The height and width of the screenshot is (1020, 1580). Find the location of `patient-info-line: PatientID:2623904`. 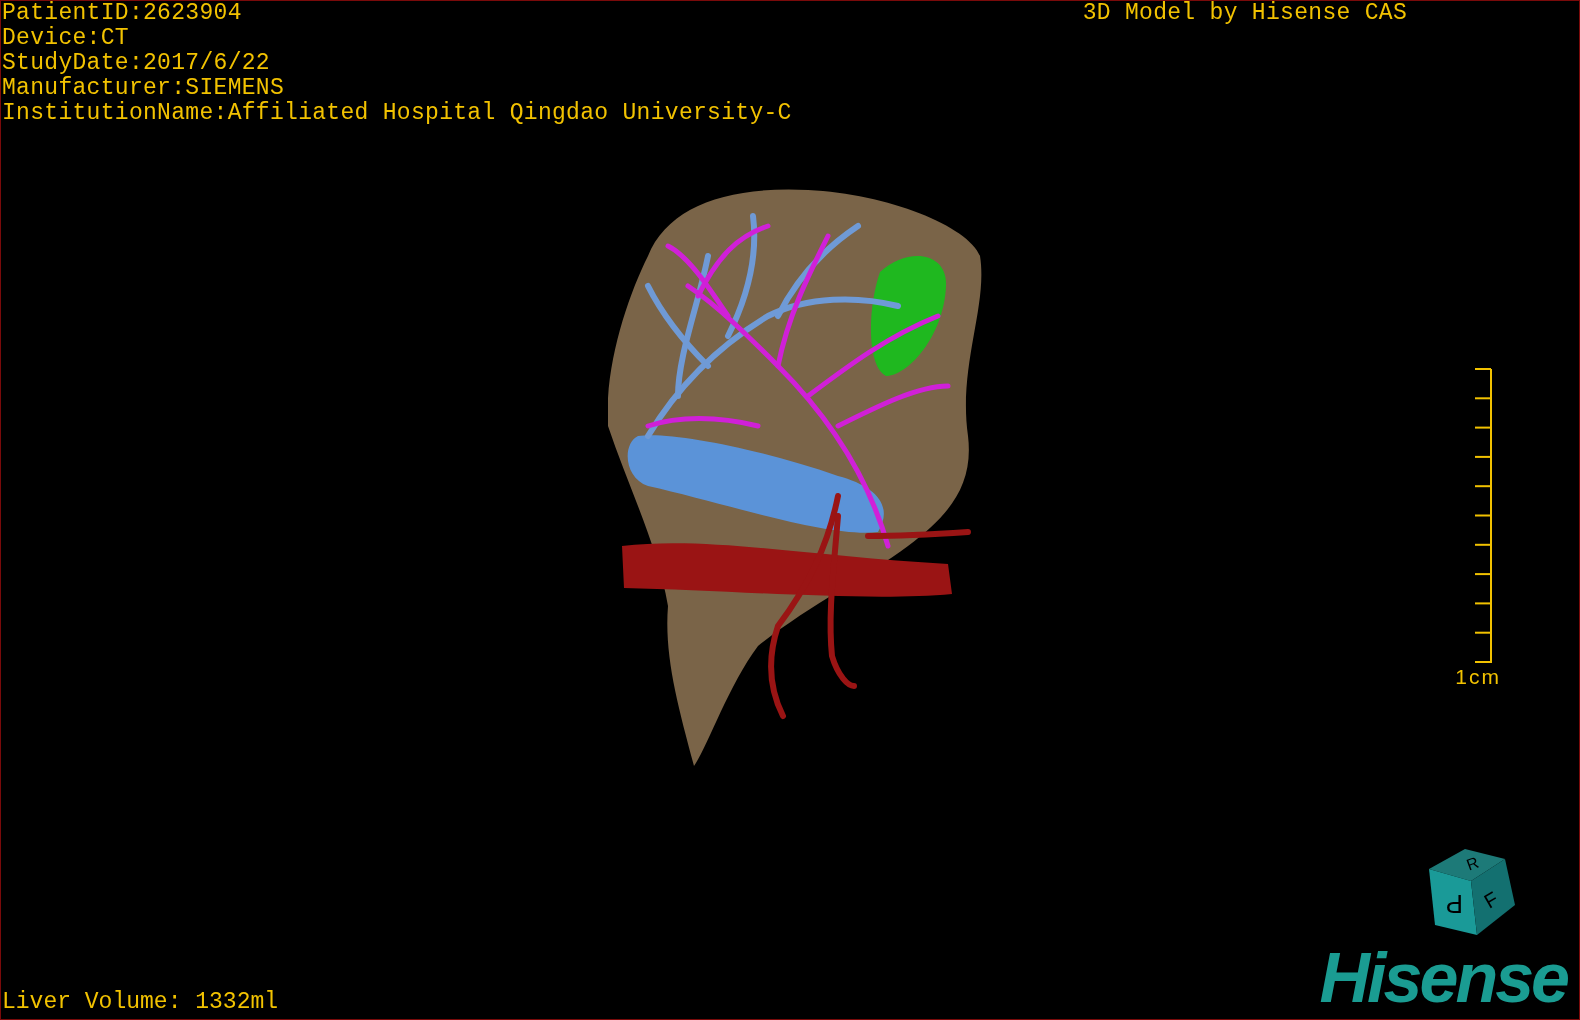

patient-info-line: PatientID:2623904 is located at coordinates (122, 13).